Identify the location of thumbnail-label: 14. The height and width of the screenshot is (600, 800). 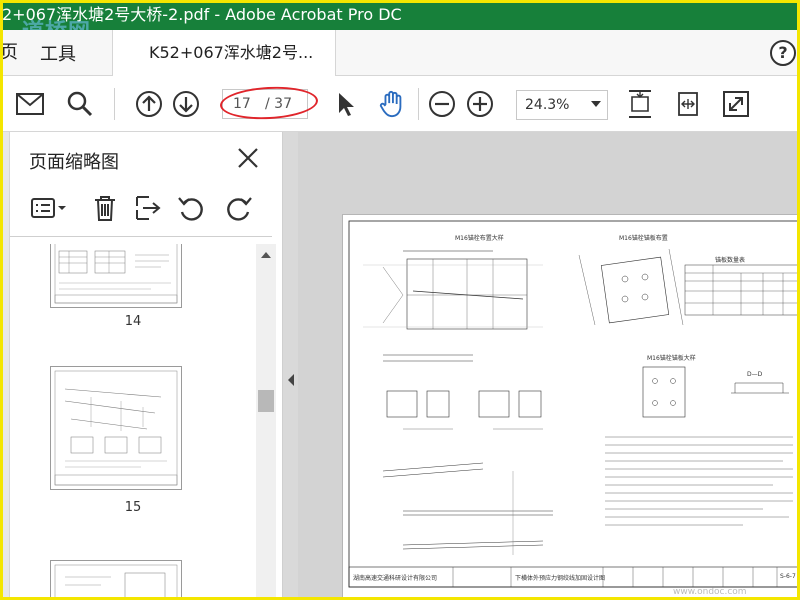
(133, 321).